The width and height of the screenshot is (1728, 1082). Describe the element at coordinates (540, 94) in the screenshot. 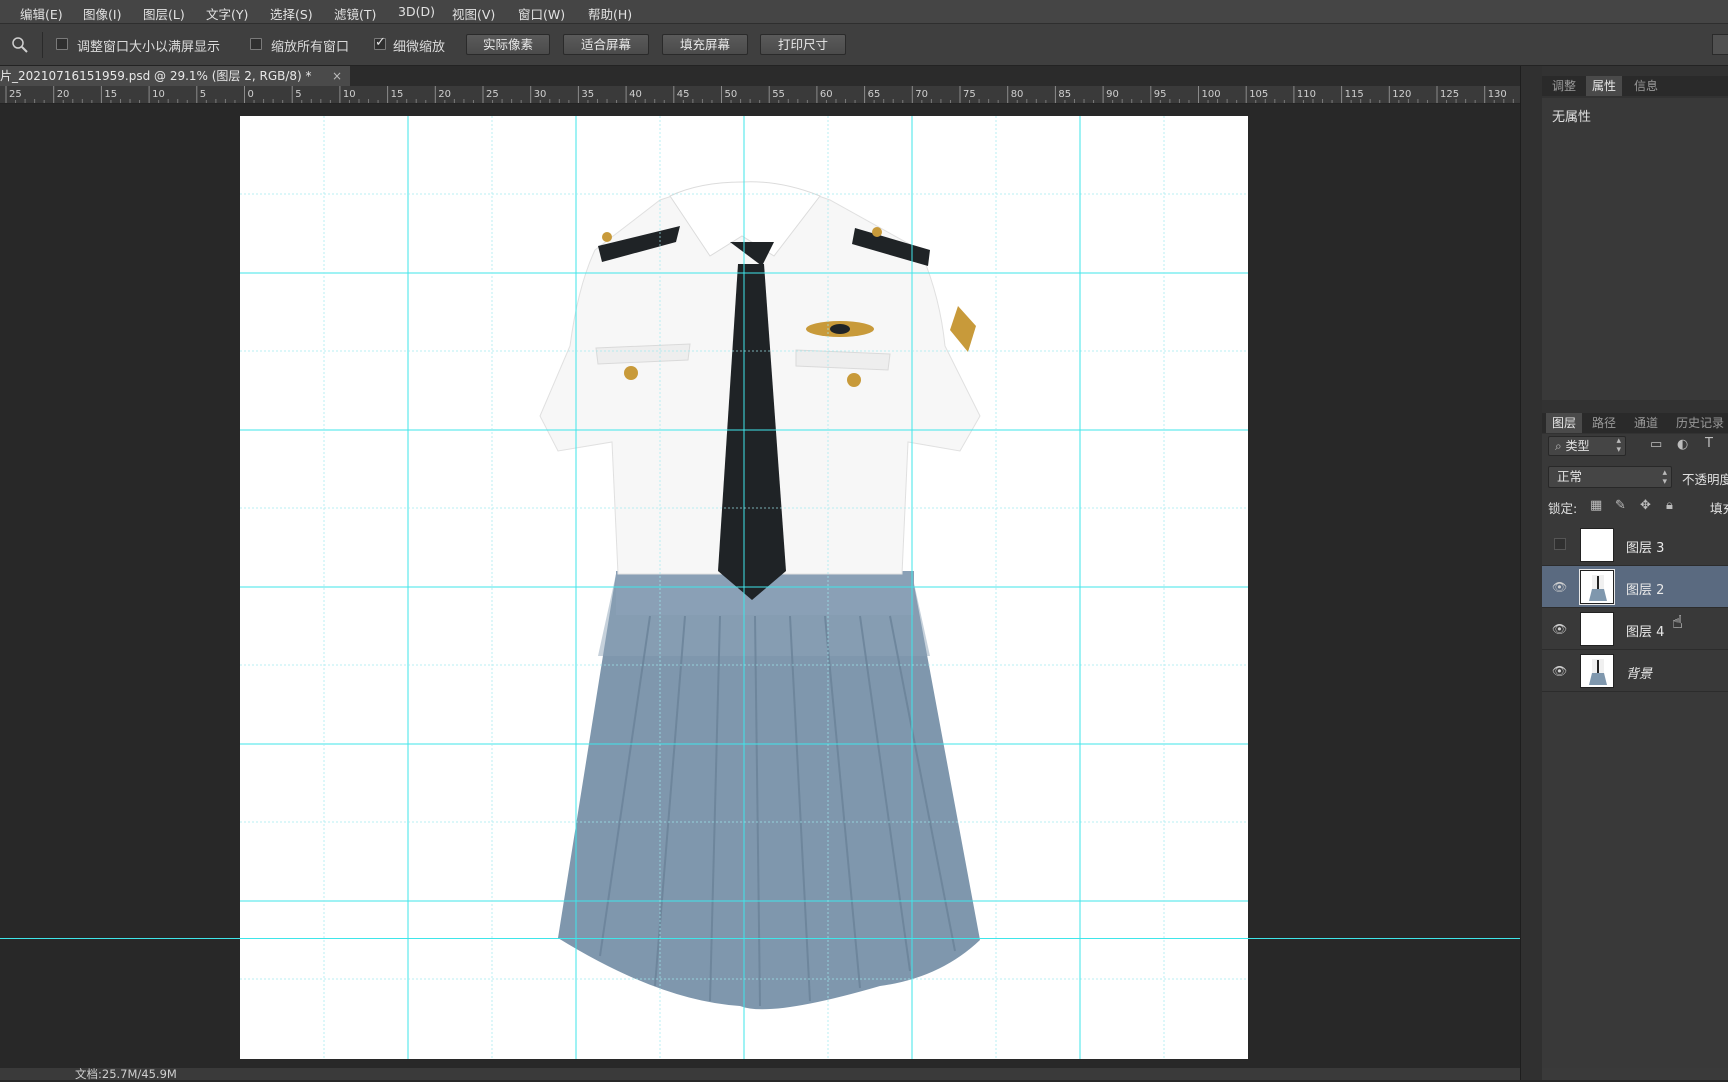

I see `ruler-label: 30` at that location.